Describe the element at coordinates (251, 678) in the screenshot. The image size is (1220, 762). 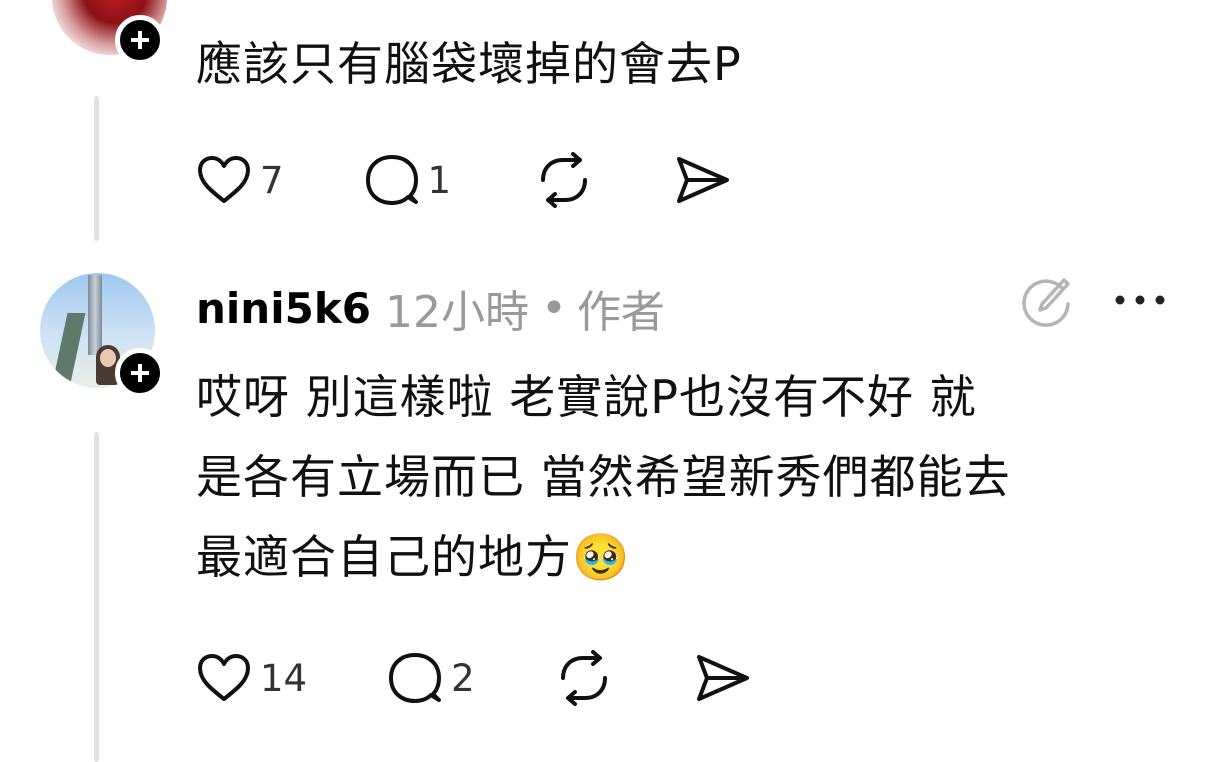
I see `like-button: 14` at that location.